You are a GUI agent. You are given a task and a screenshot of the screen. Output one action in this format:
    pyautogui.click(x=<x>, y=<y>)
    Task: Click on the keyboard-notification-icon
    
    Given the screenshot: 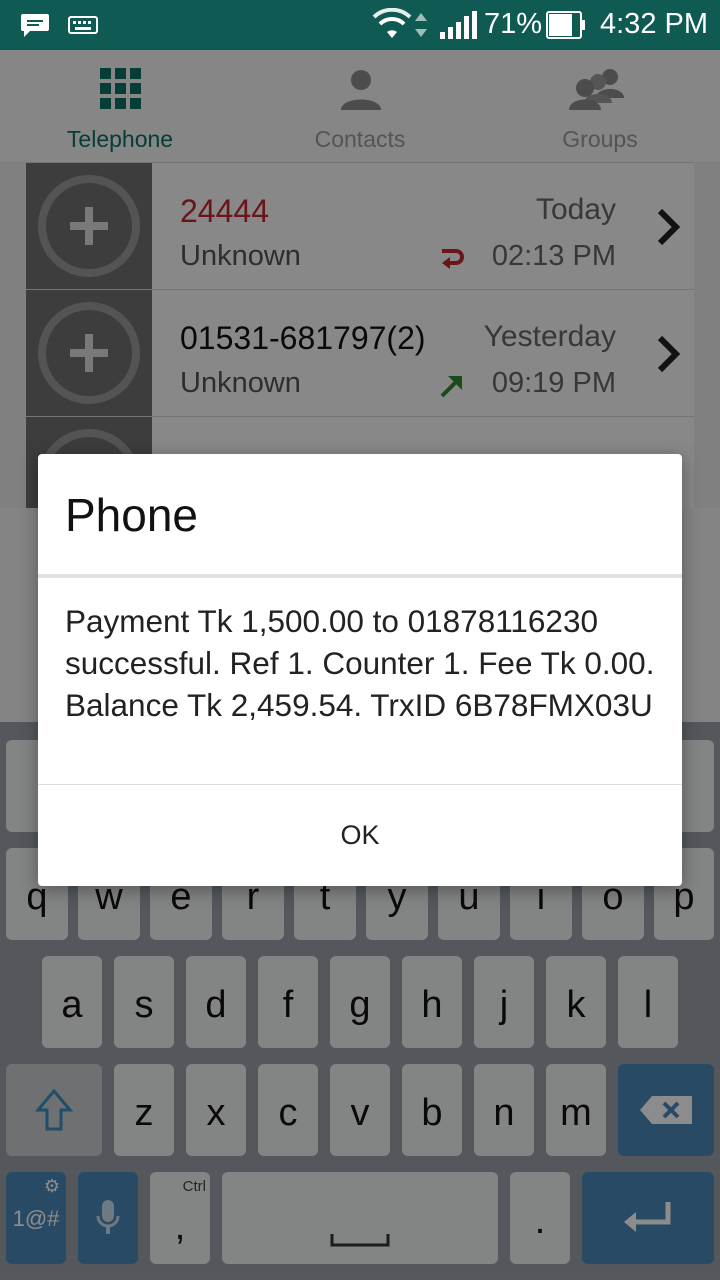 What is the action you would take?
    pyautogui.click(x=83, y=25)
    